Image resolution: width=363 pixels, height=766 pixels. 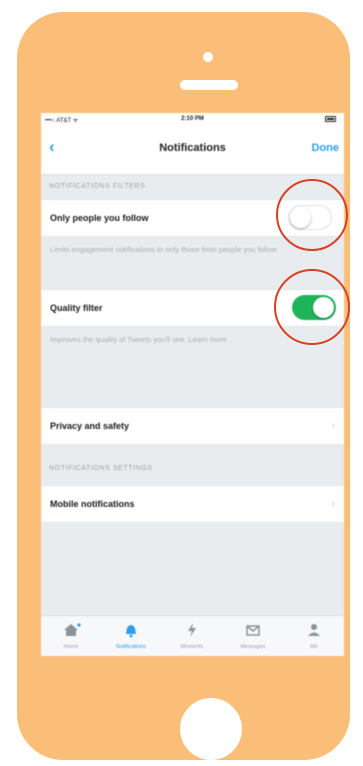 I want to click on status-time: 2:10 PM, so click(x=192, y=119).